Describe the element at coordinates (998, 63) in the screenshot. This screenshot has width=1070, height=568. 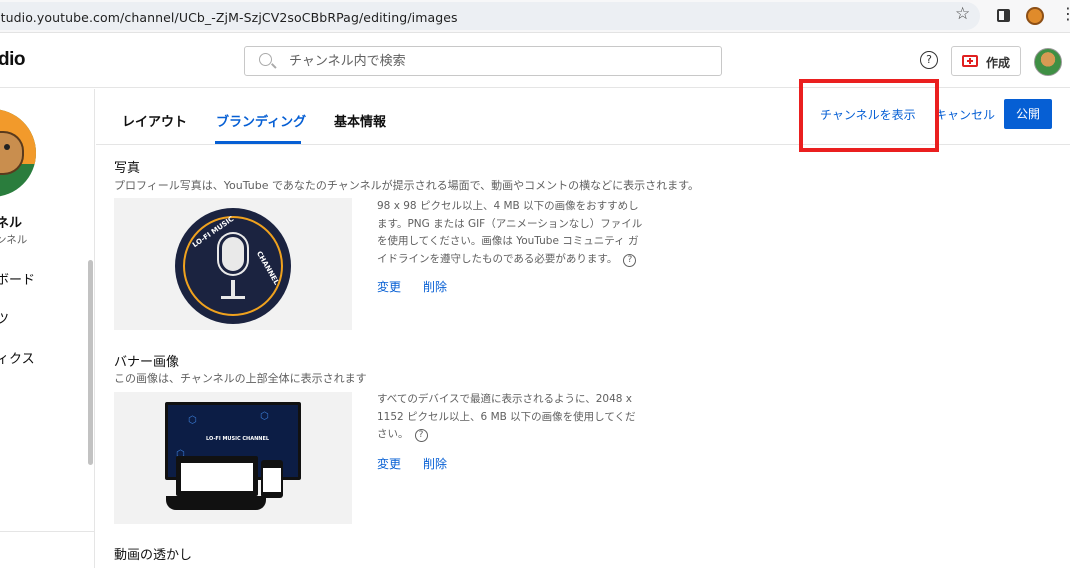
I see `create-label: 作成` at that location.